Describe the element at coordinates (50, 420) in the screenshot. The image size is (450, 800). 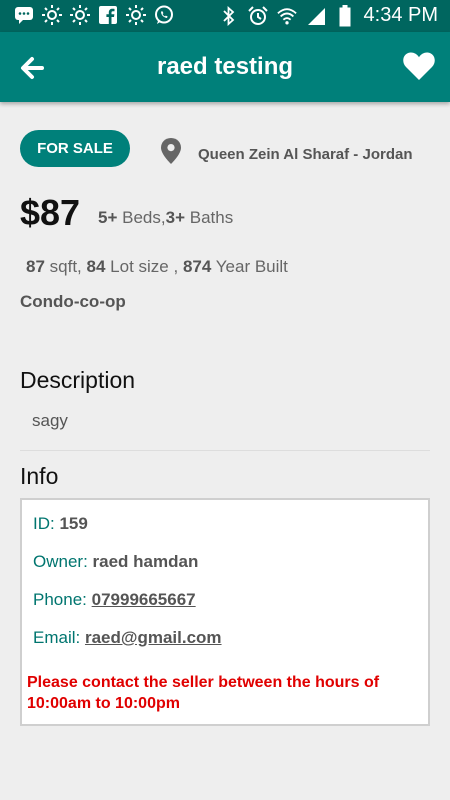
I see `description-text: sagy` at that location.